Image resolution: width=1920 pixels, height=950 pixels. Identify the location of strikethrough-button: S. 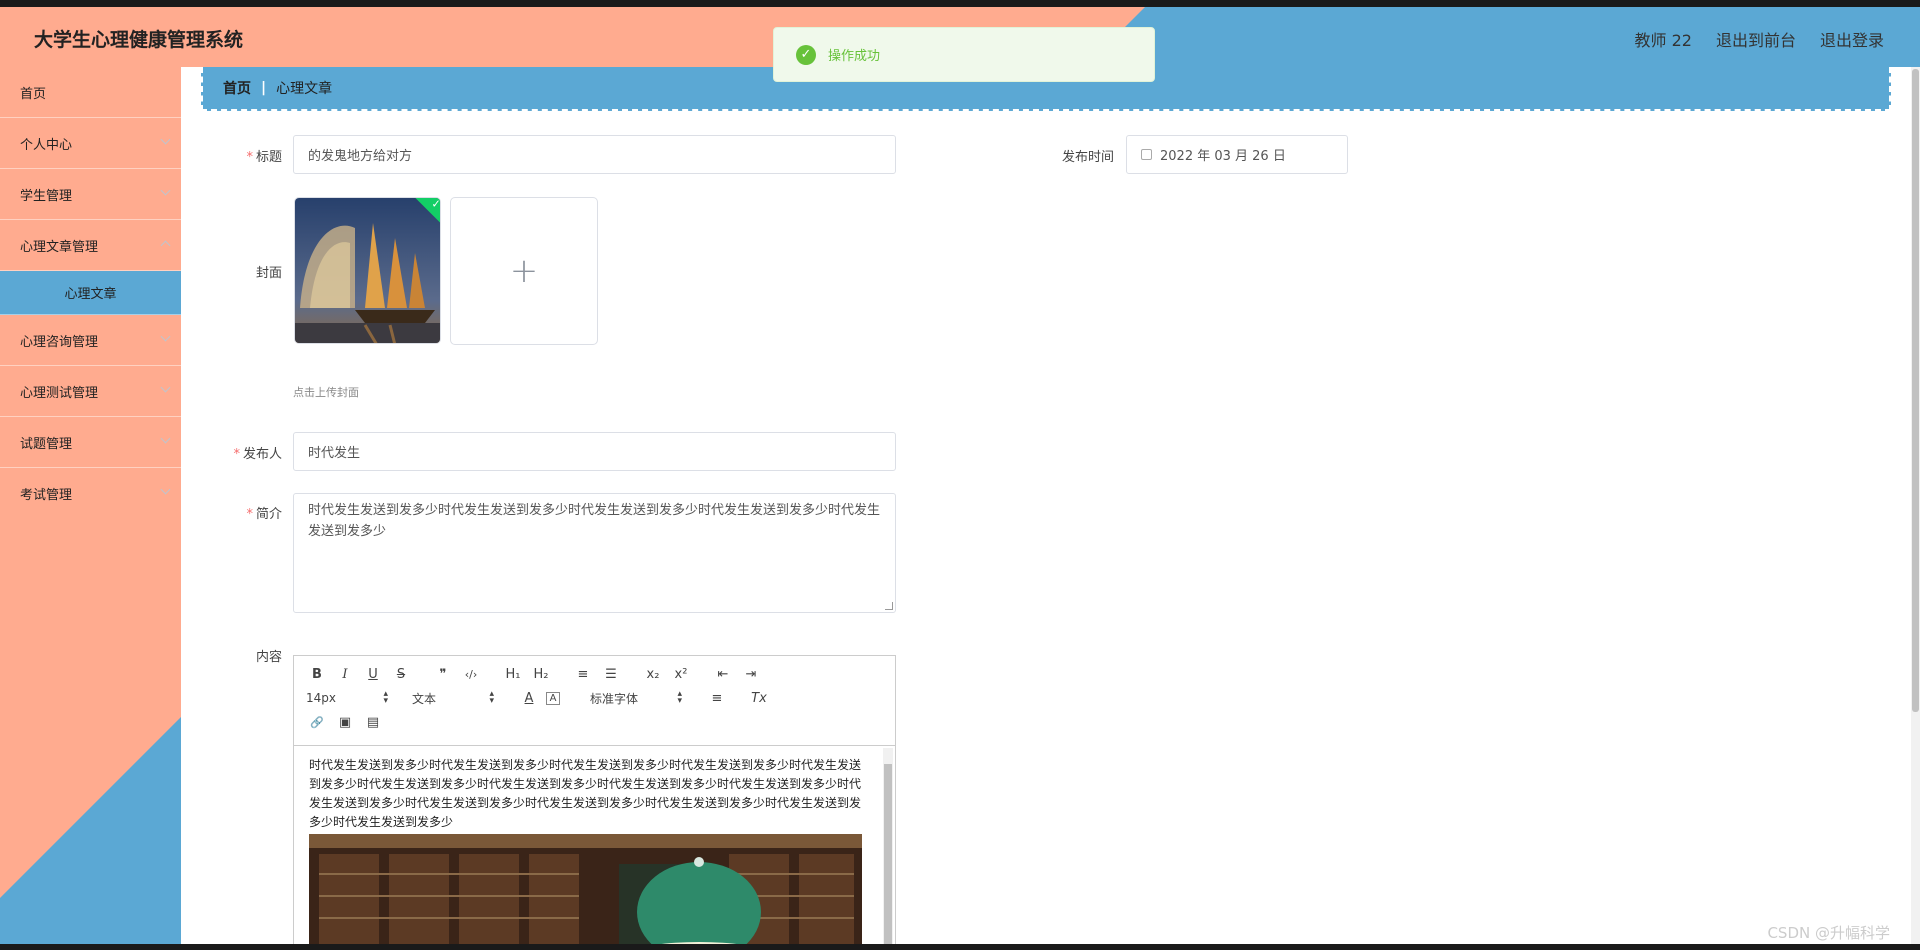
(401, 674).